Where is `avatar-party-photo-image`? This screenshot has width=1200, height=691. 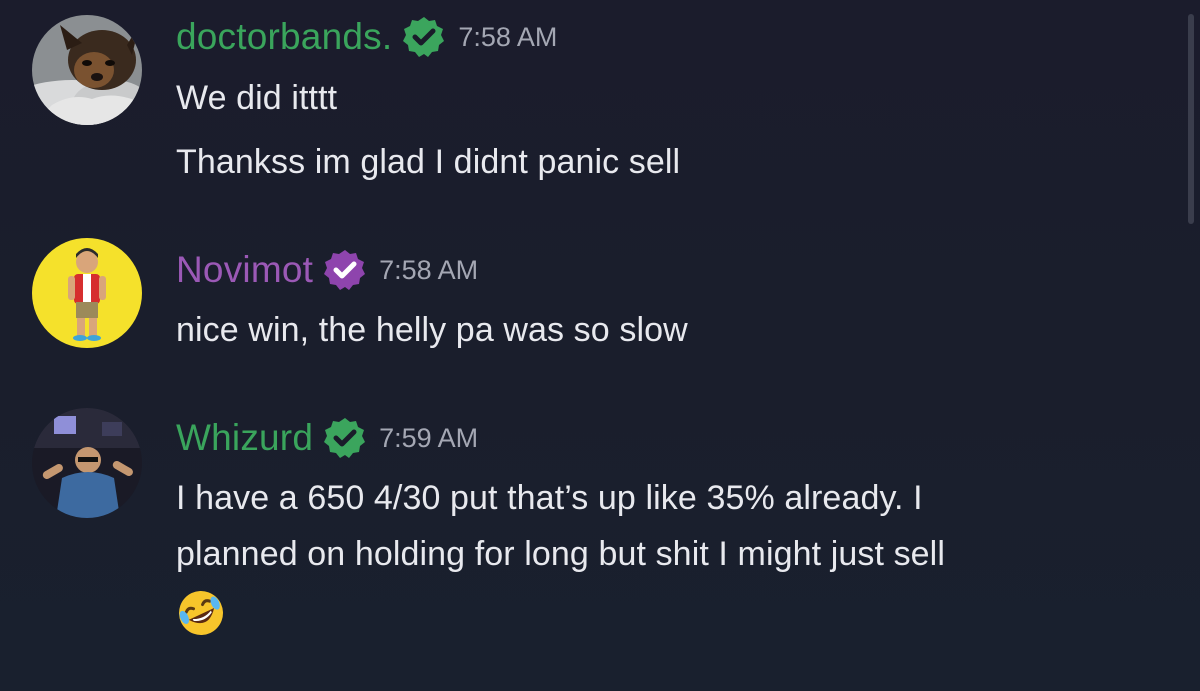 avatar-party-photo-image is located at coordinates (87, 463).